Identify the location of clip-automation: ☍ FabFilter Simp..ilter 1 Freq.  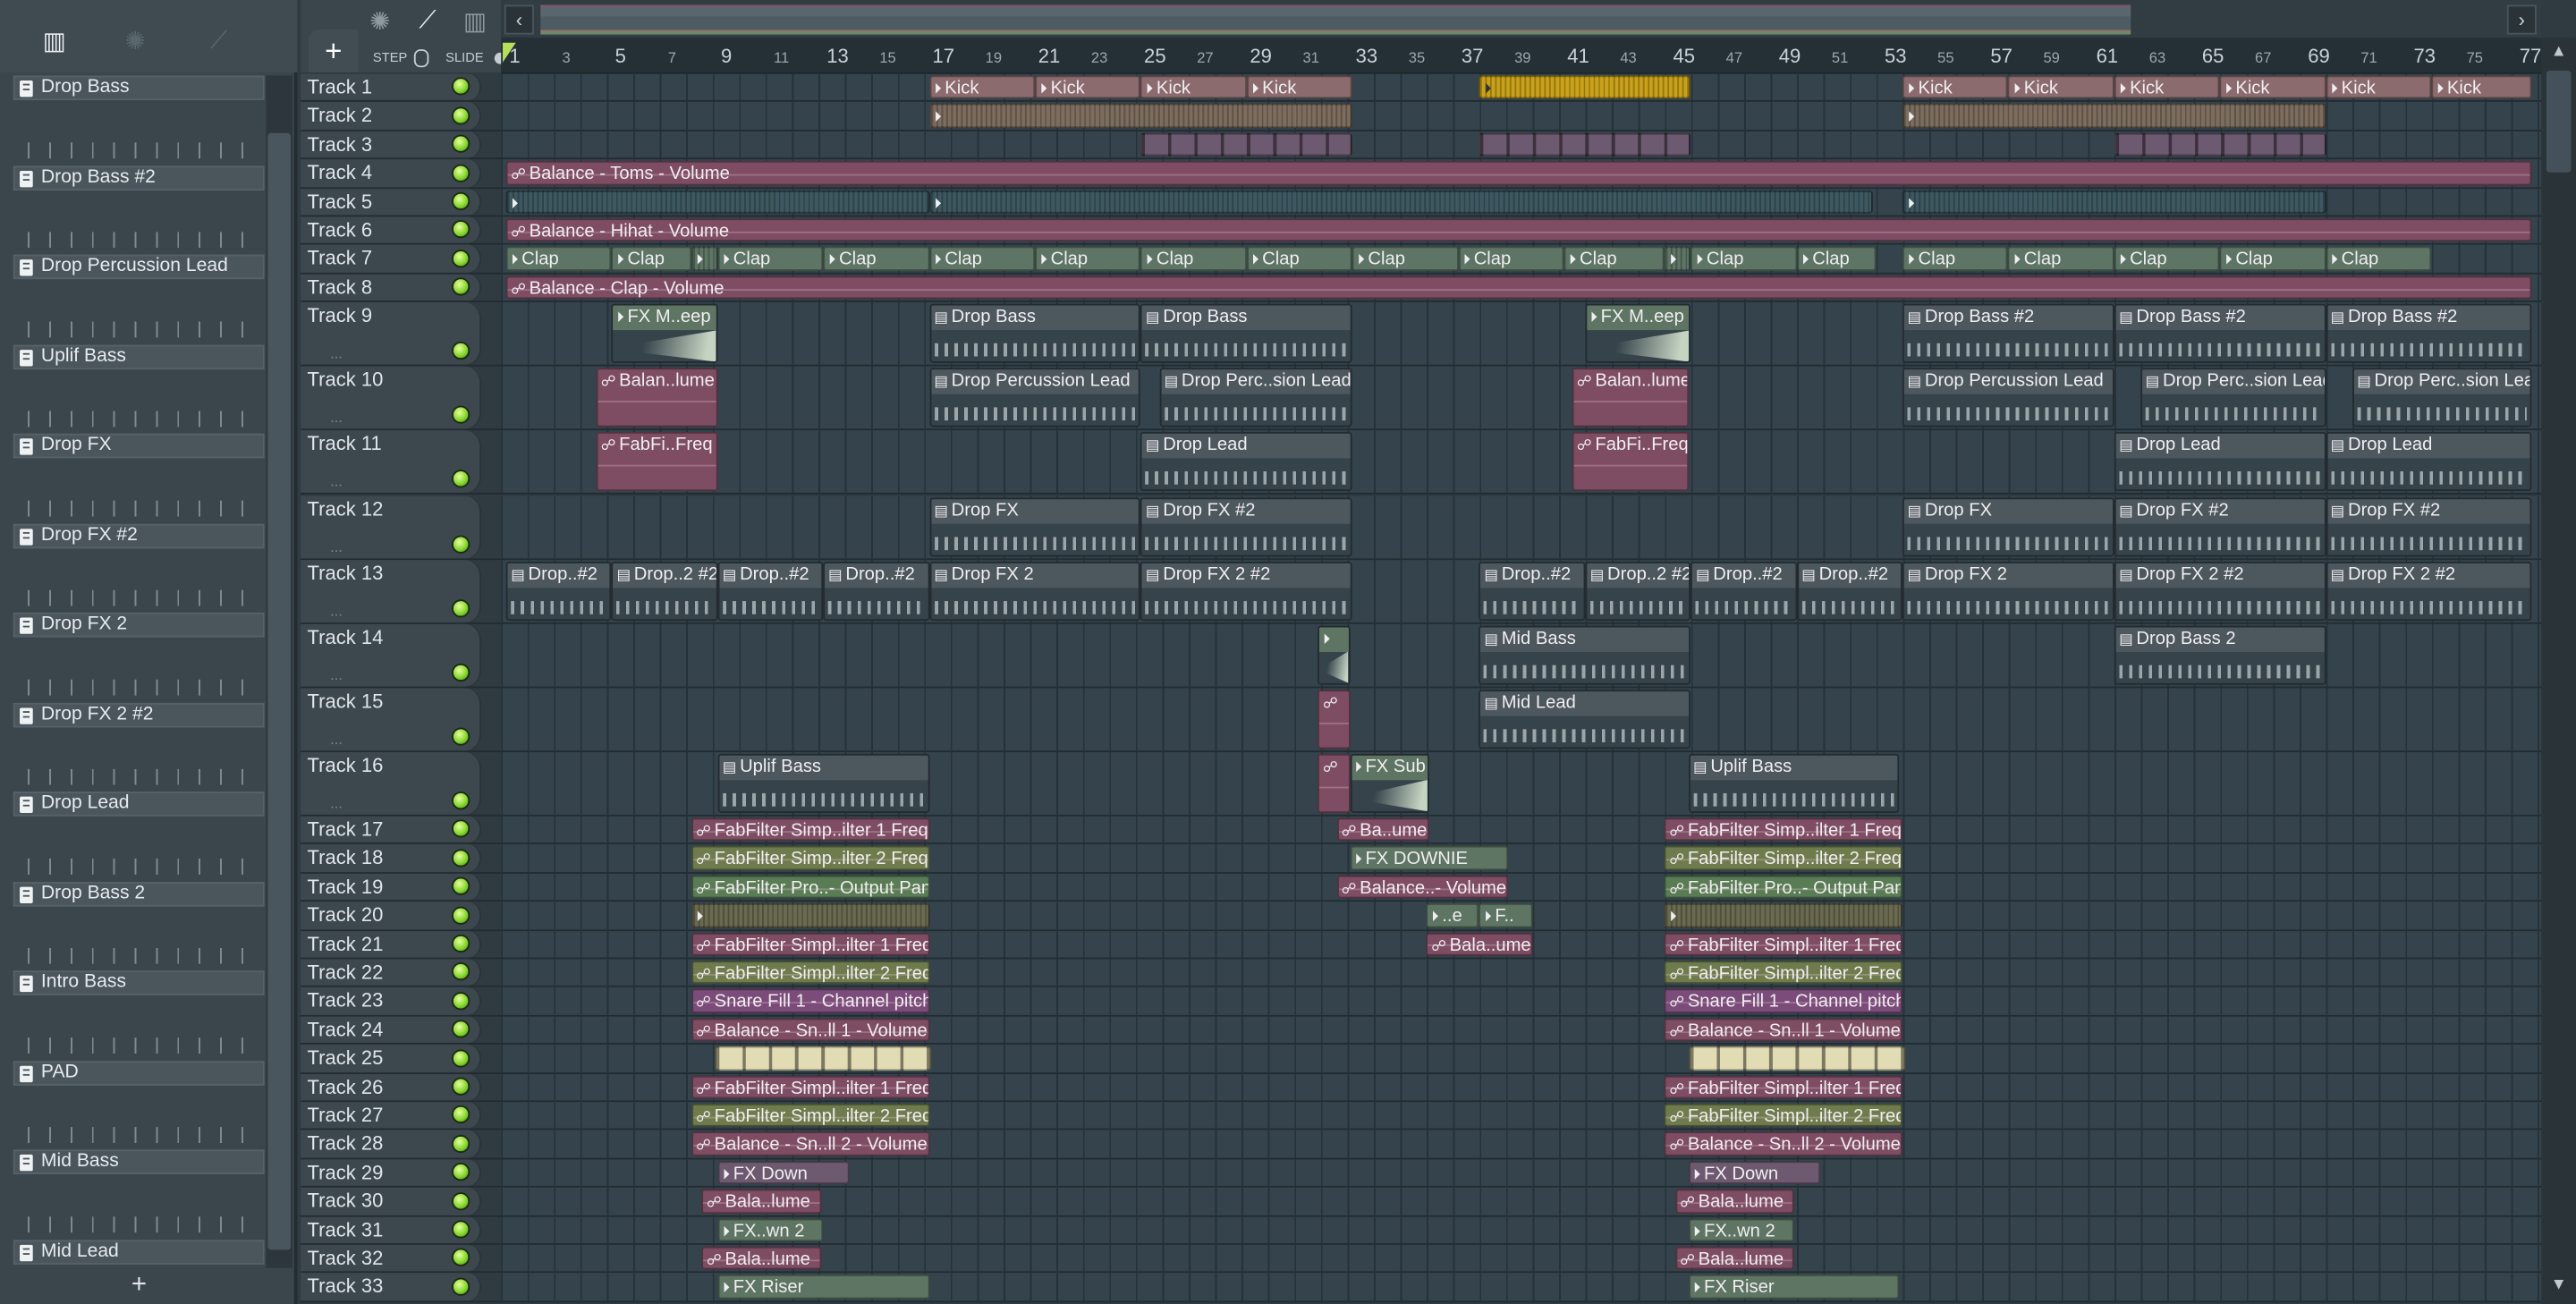
(1783, 830).